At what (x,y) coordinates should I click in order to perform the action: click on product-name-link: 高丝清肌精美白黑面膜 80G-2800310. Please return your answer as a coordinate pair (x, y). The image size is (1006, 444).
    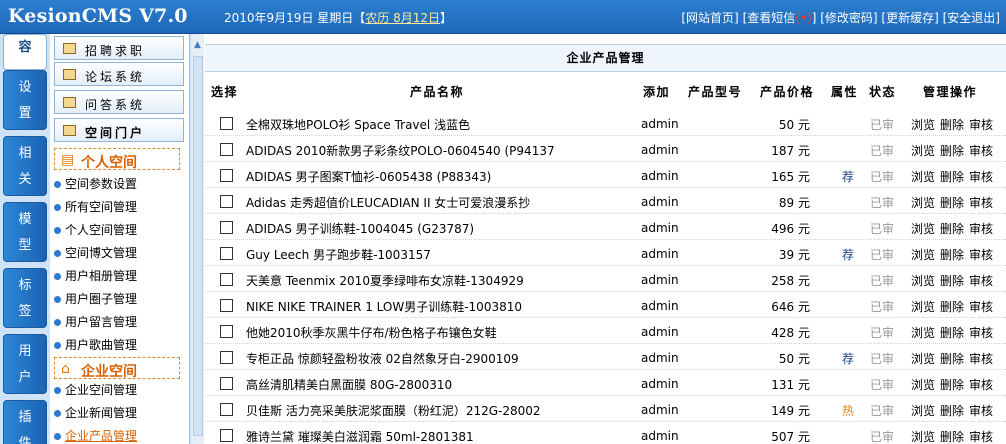
    Looking at the image, I should click on (441, 384).